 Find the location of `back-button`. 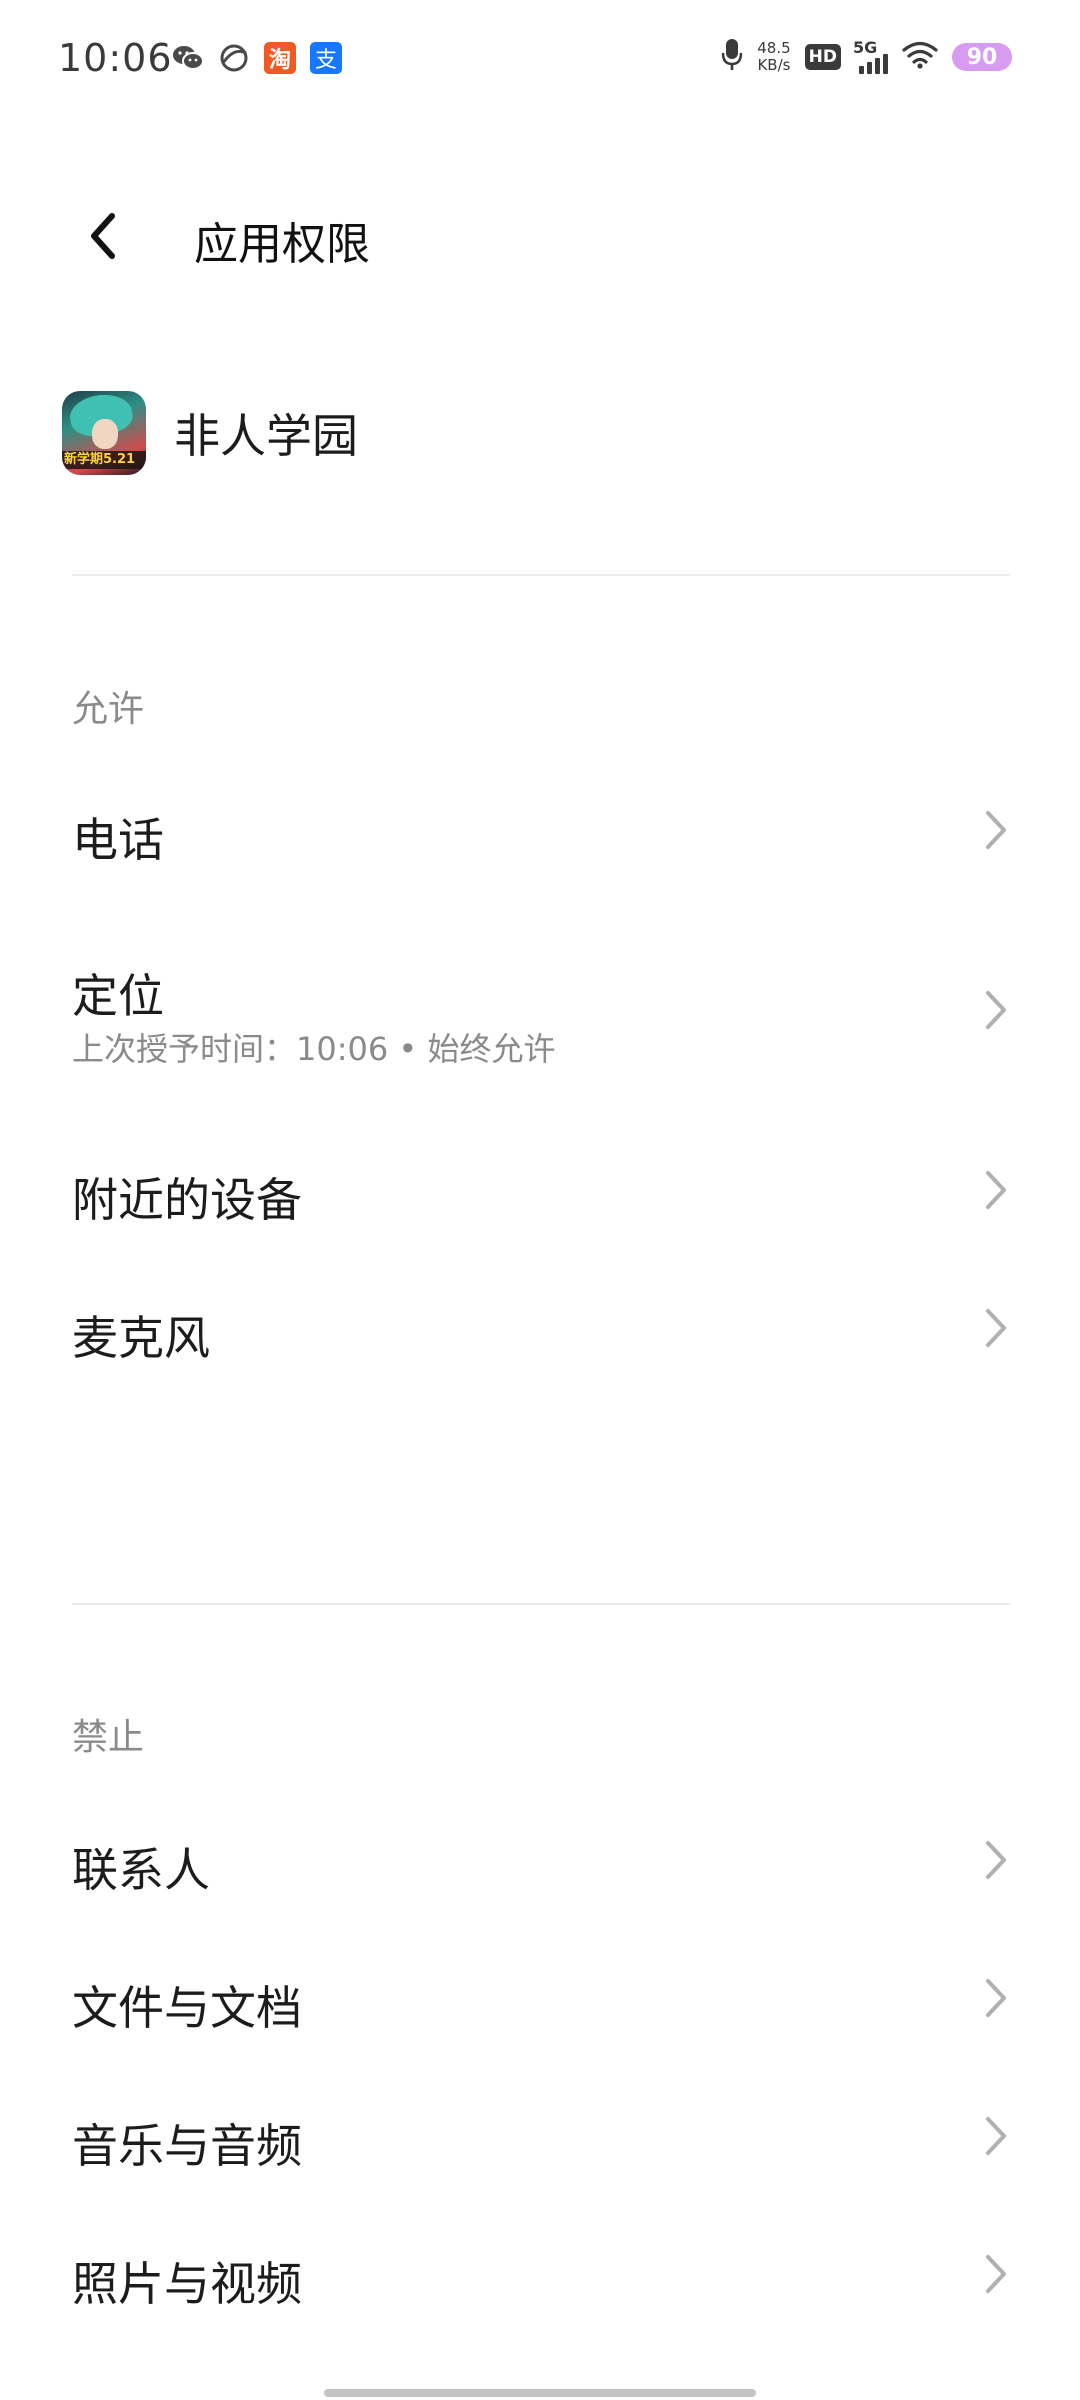

back-button is located at coordinates (104, 236).